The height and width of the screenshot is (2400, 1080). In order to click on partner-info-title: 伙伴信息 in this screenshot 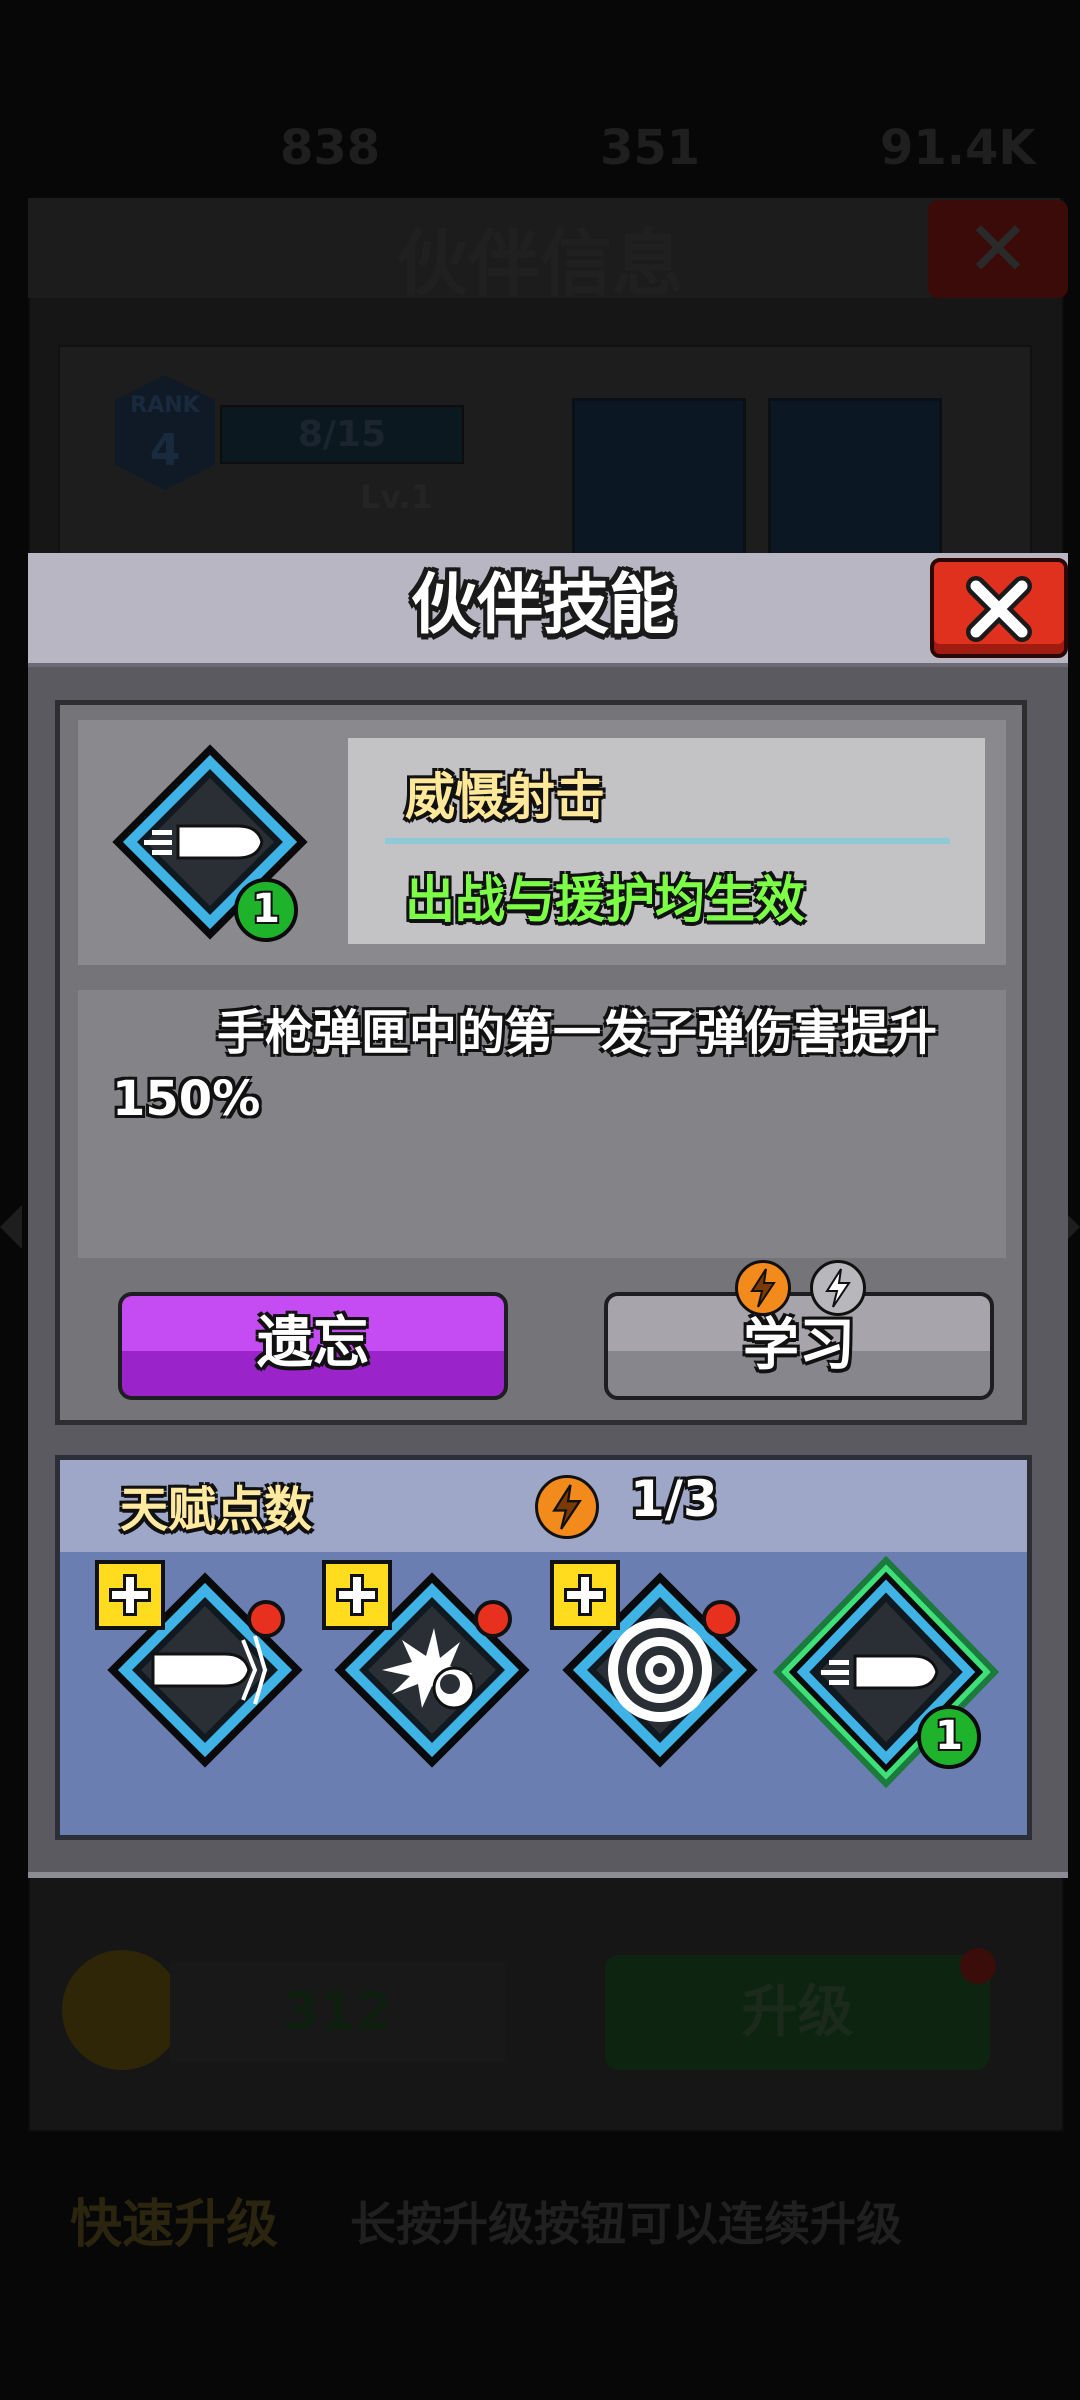, I will do `click(539, 264)`.